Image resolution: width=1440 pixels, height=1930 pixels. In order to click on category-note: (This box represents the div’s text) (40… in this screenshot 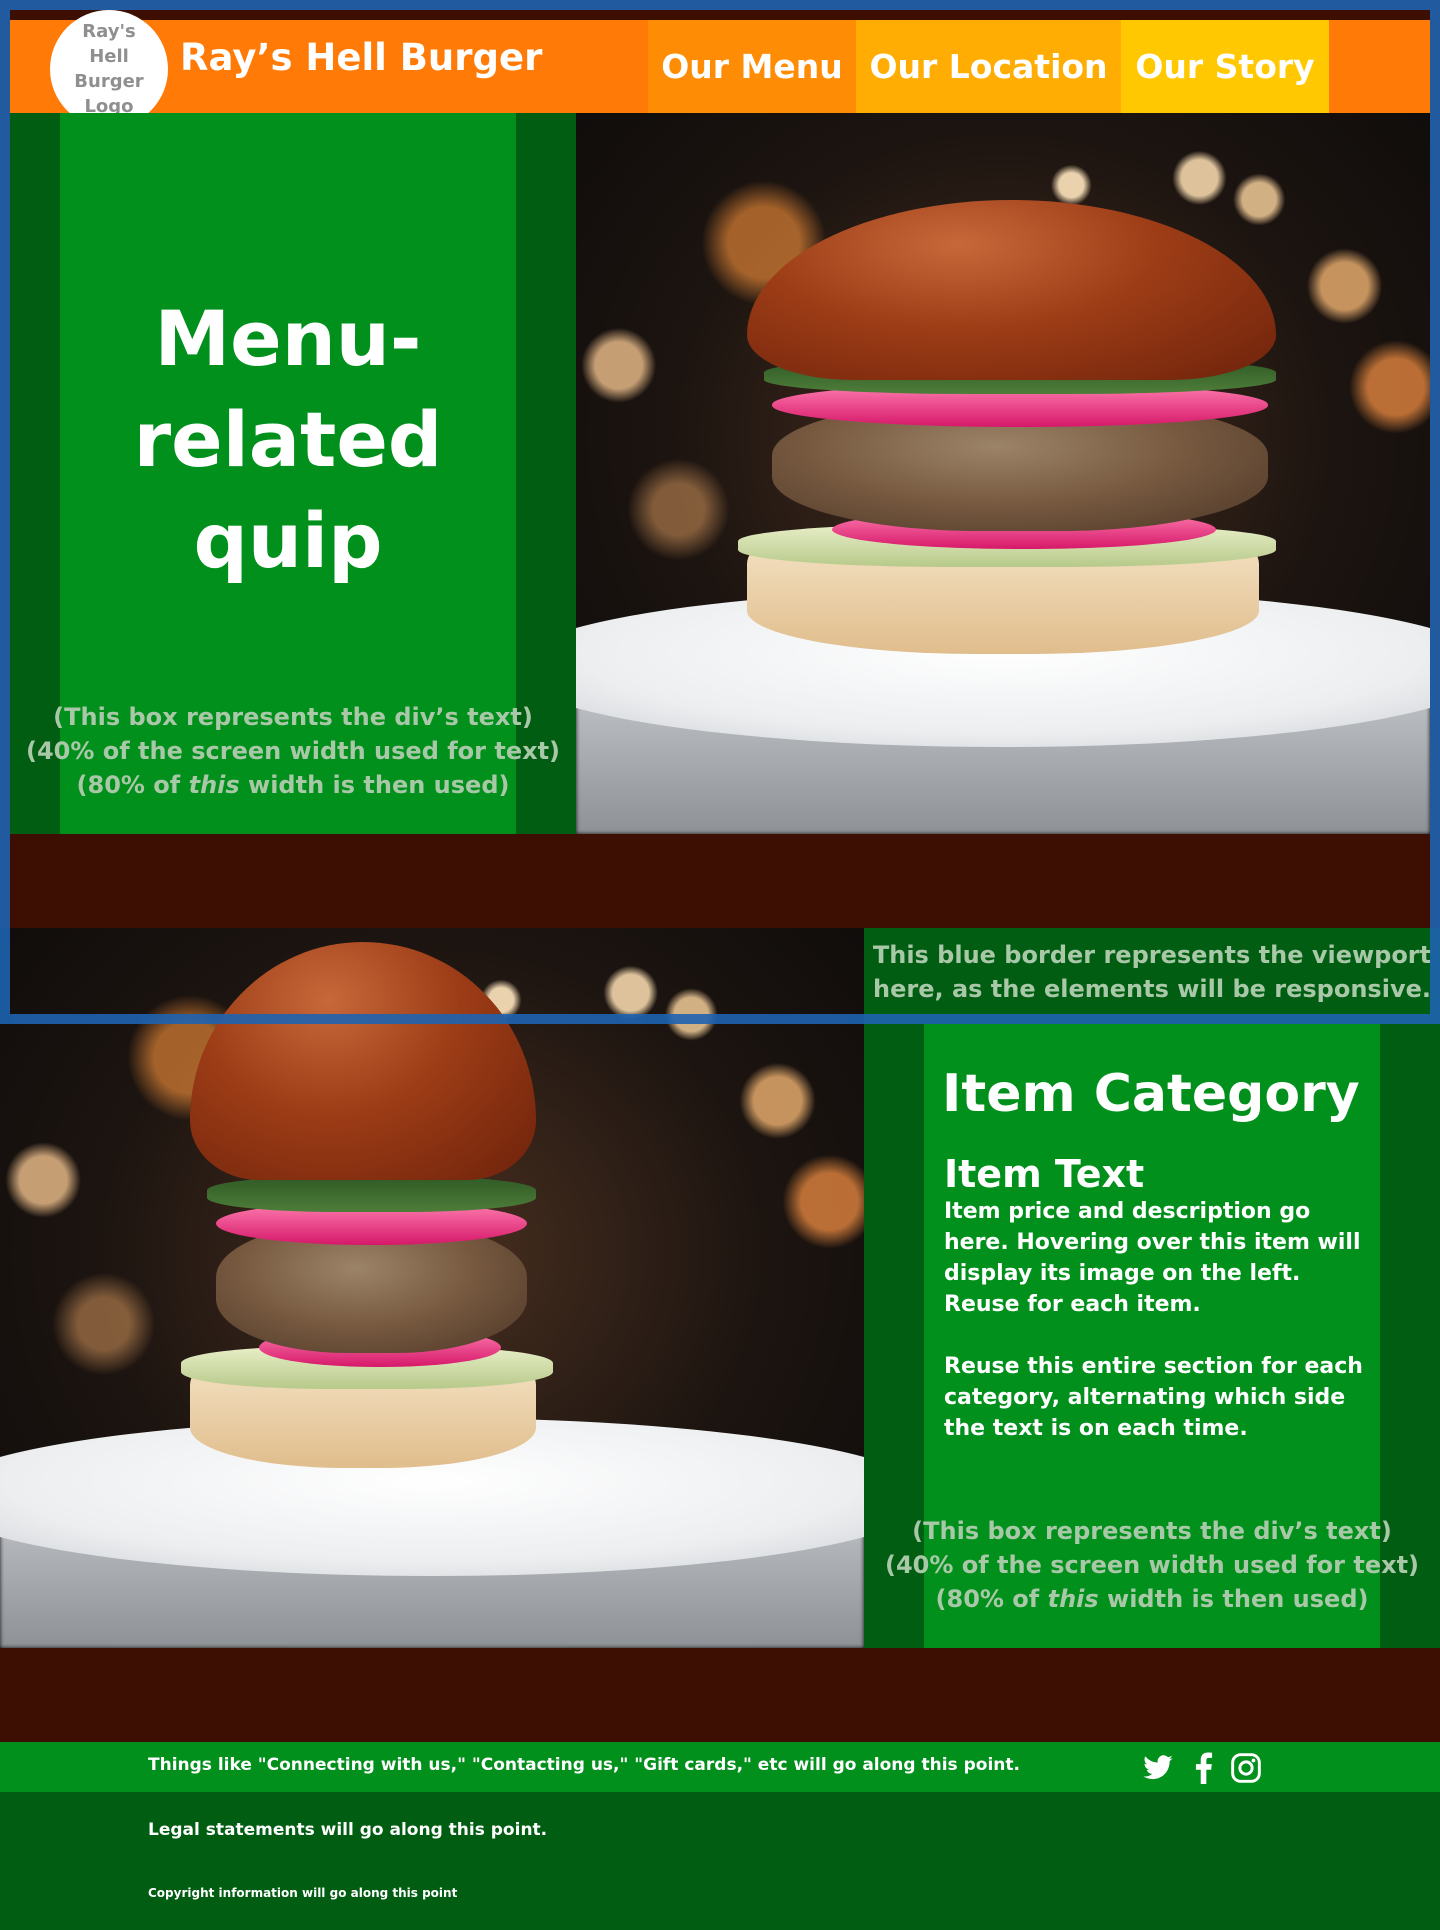, I will do `click(1152, 1565)`.